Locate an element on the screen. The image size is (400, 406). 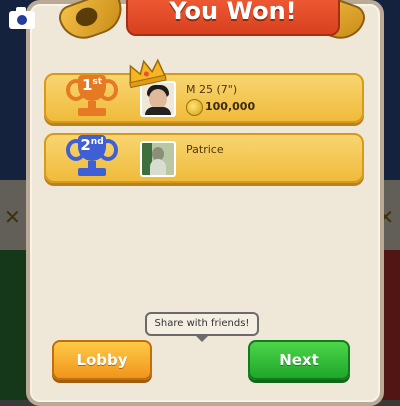
camera-icon is located at coordinates (22, 18).